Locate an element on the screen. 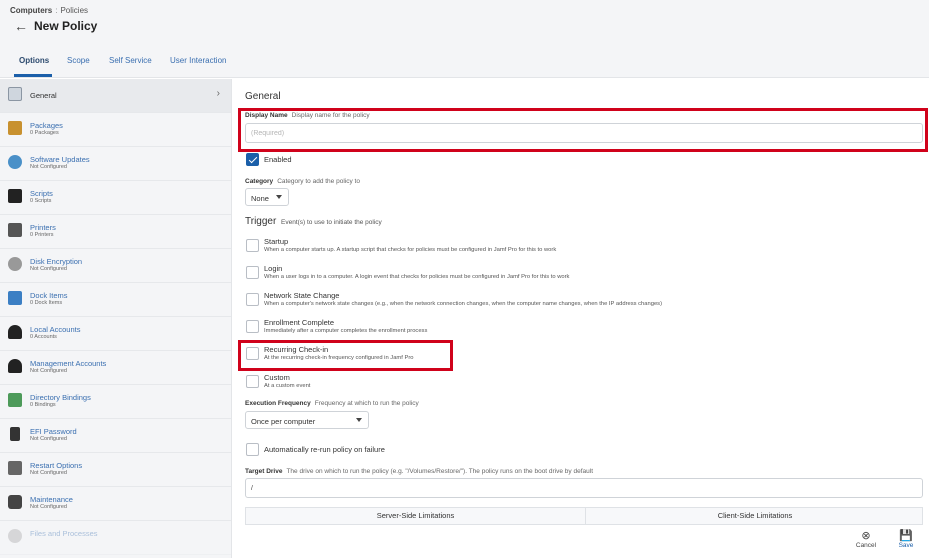  trigger-label: Login is located at coordinates (273, 268).